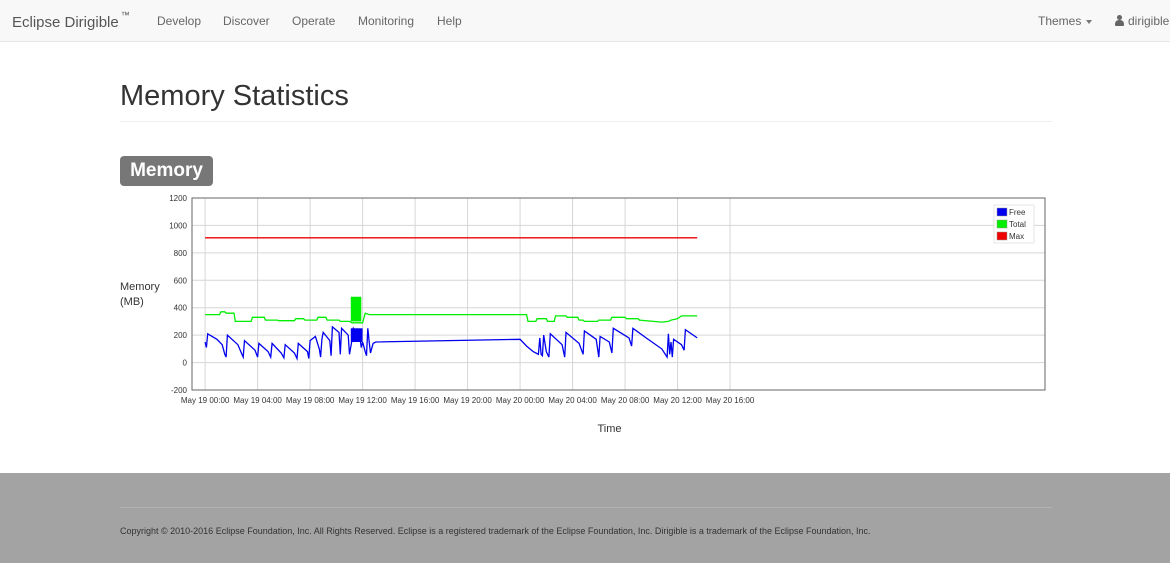 This screenshot has width=1170, height=563. Describe the element at coordinates (730, 400) in the screenshot. I see `x-tick-label: May 20 16:00` at that location.